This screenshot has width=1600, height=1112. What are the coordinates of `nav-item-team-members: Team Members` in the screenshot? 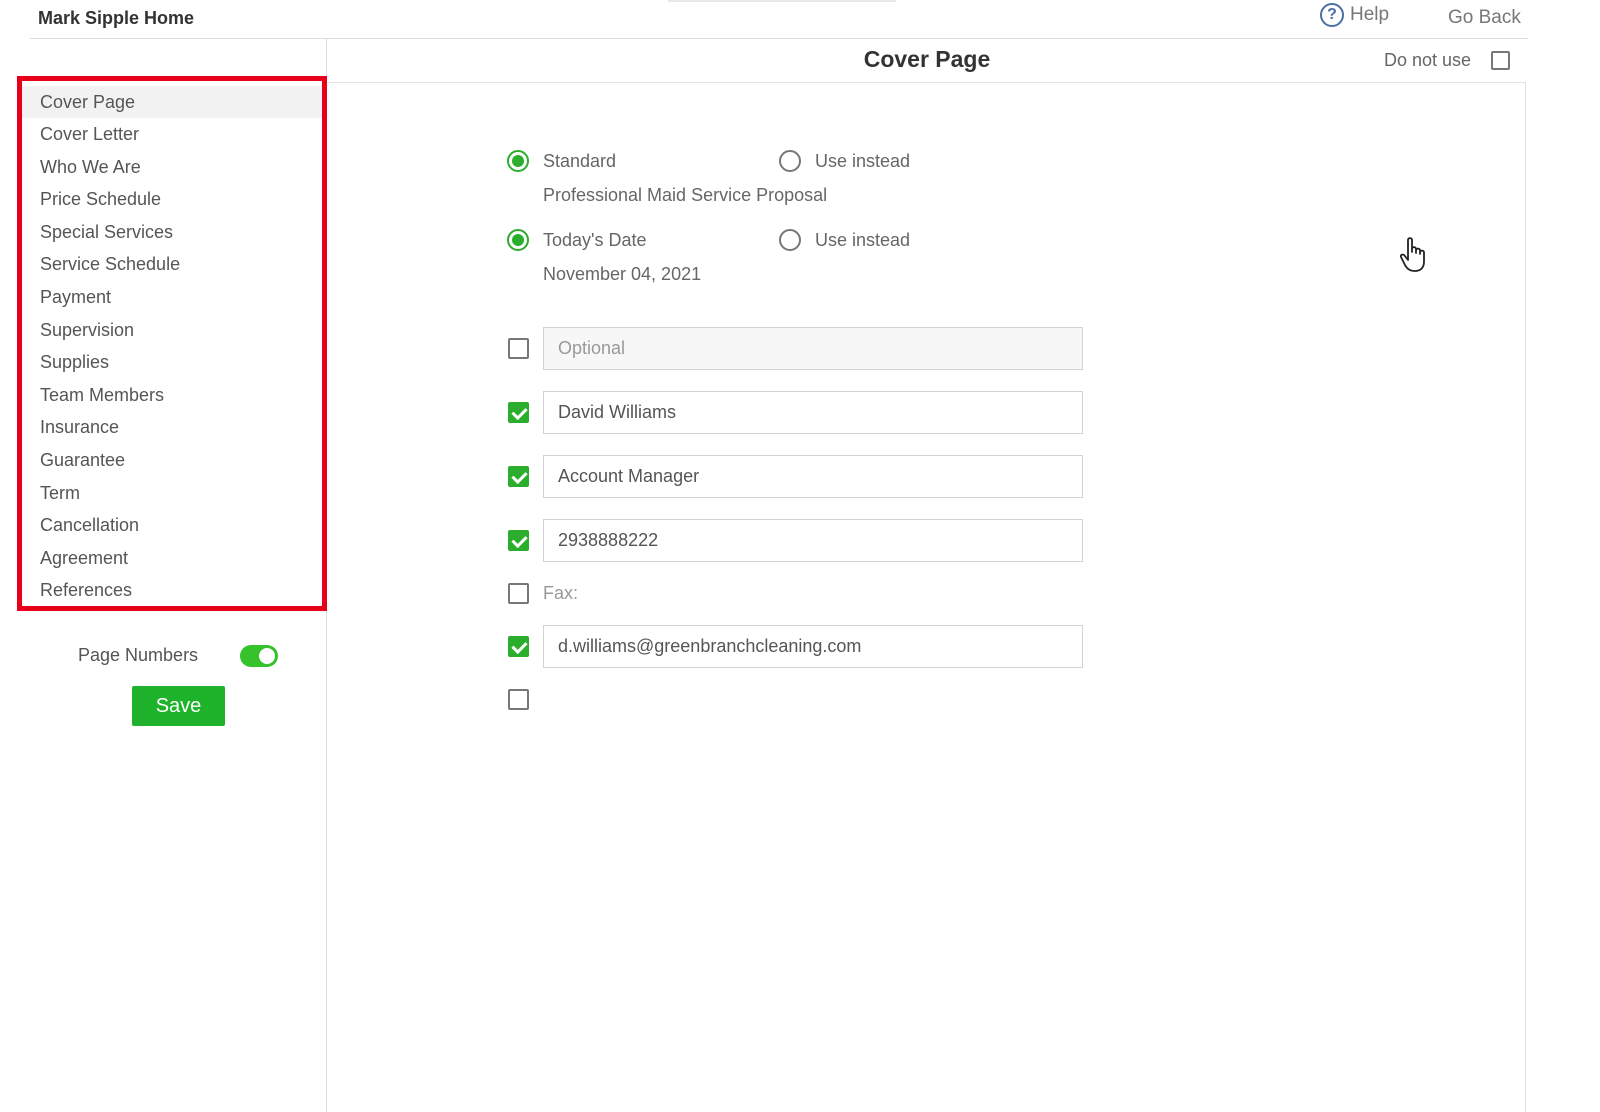 It's located at (172, 395).